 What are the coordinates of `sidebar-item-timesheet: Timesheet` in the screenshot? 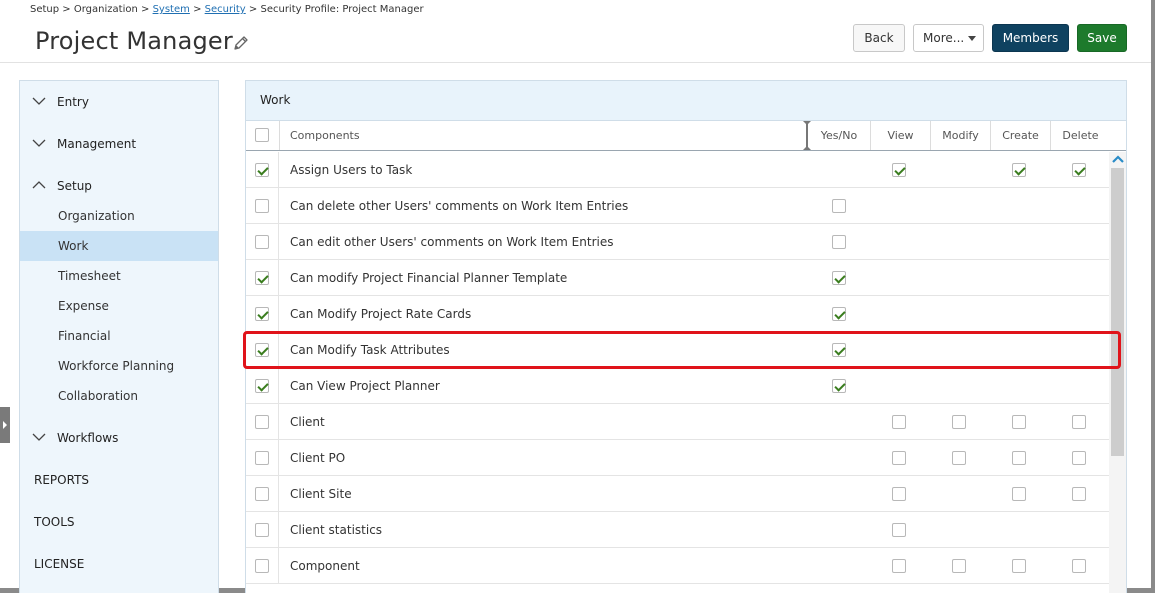 It's located at (119, 276).